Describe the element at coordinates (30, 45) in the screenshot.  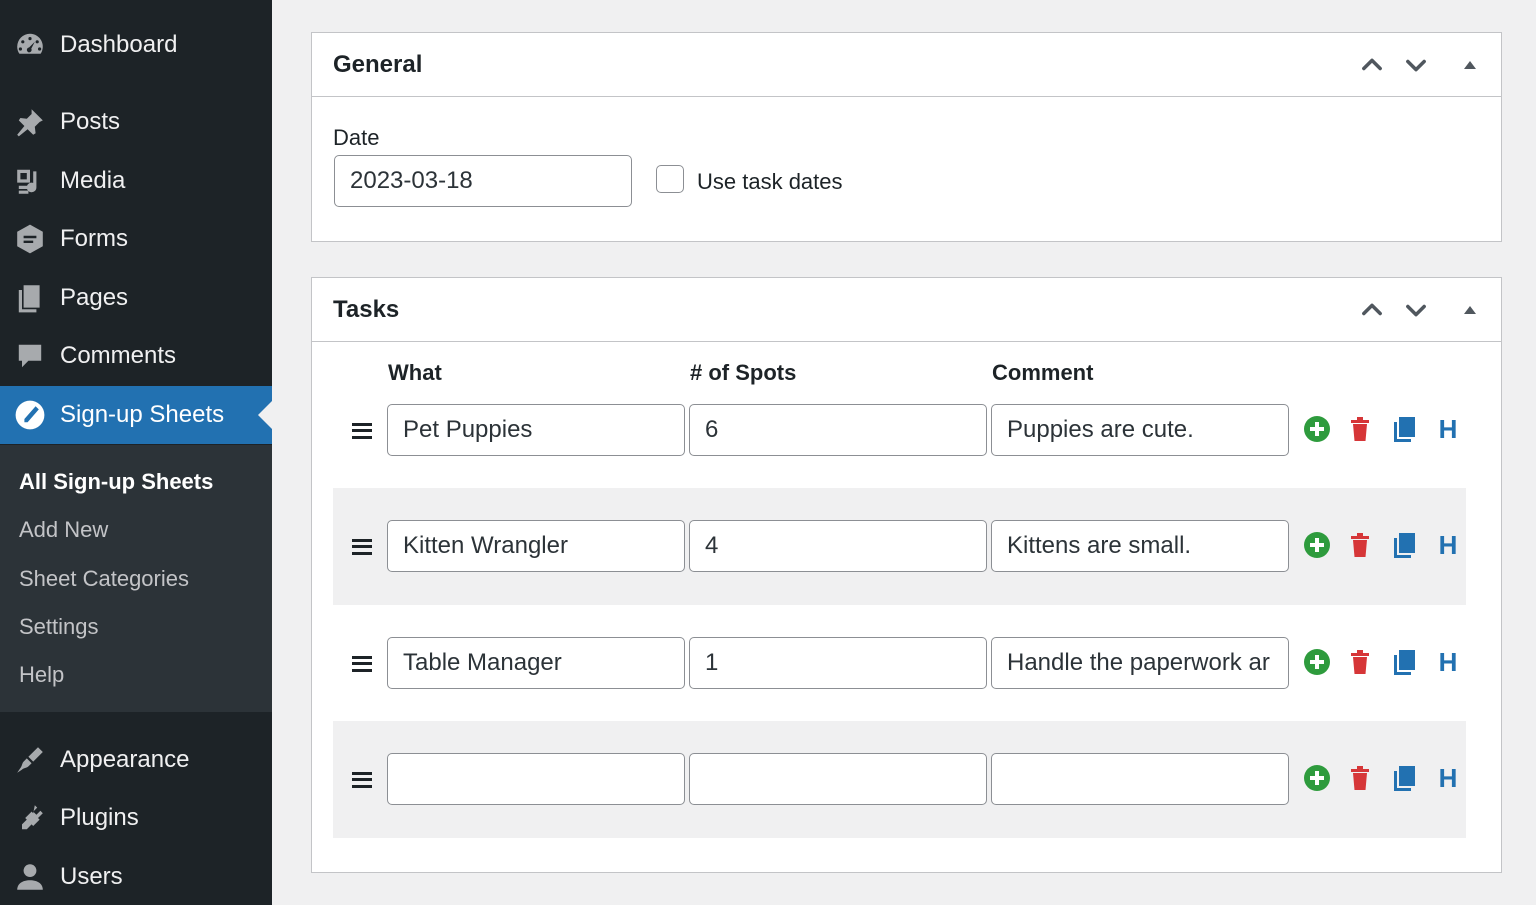
I see `dashboard-icon` at that location.